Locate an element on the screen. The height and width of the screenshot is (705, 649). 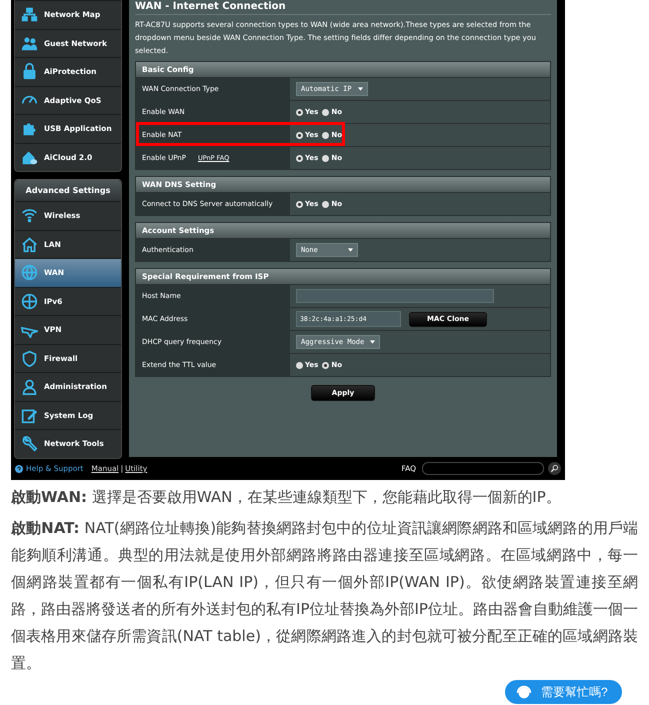
input-field is located at coordinates (395, 296).